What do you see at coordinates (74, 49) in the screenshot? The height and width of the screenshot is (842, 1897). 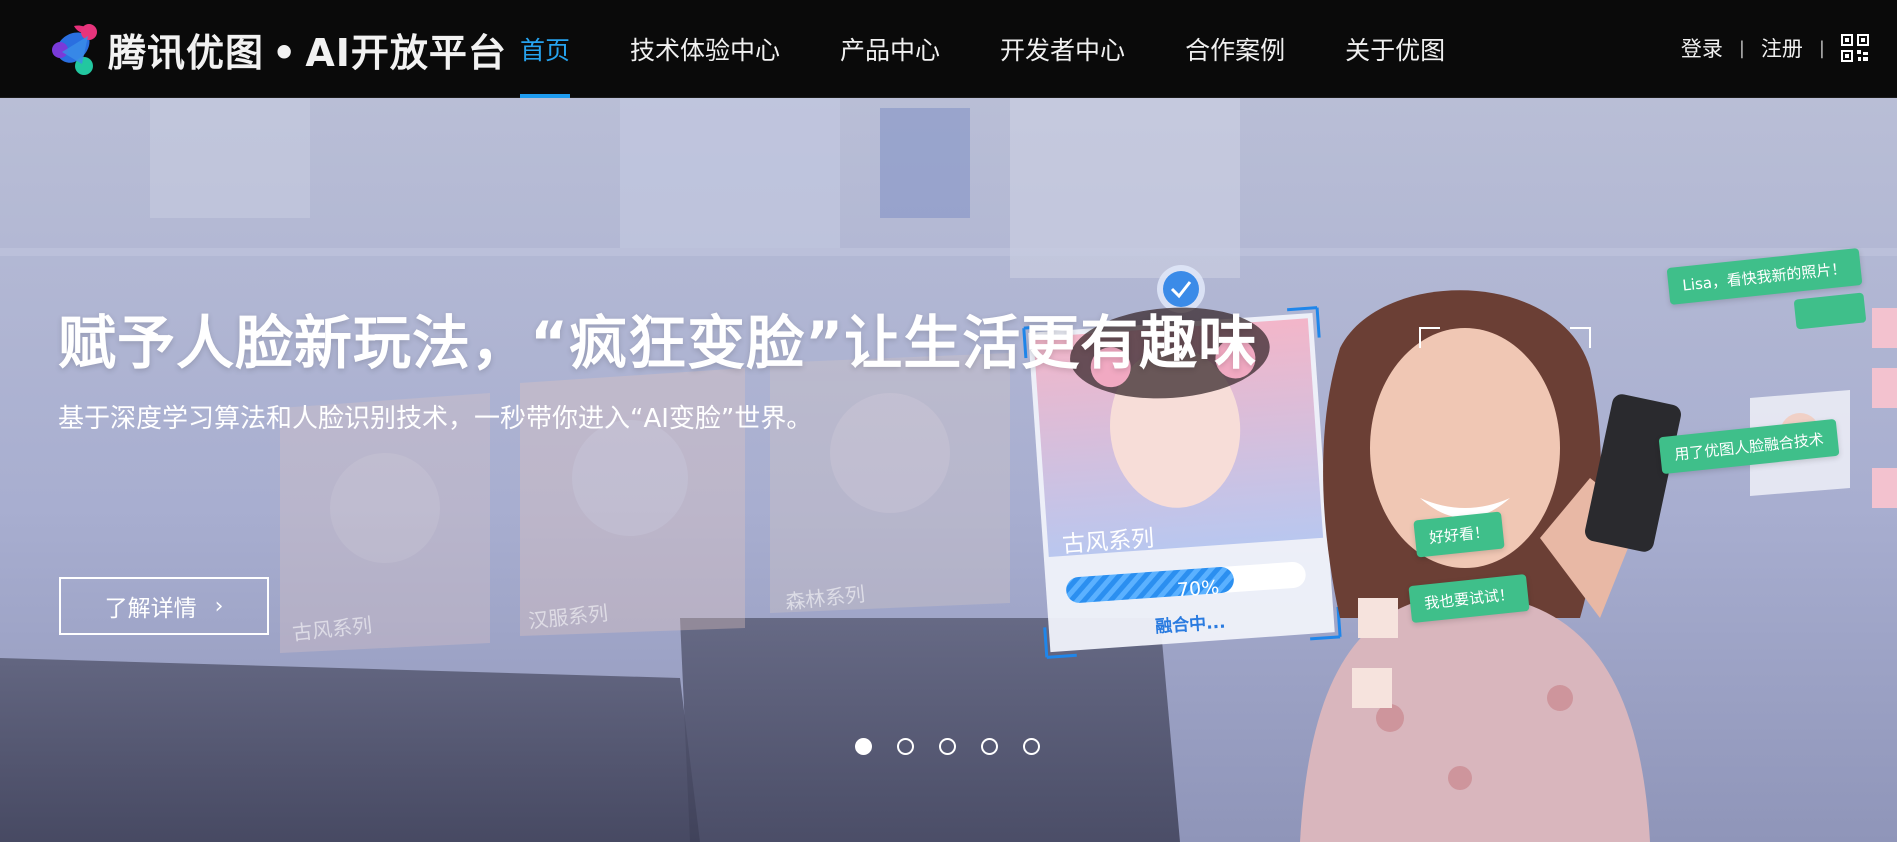 I see `youtu-logo-icon` at bounding box center [74, 49].